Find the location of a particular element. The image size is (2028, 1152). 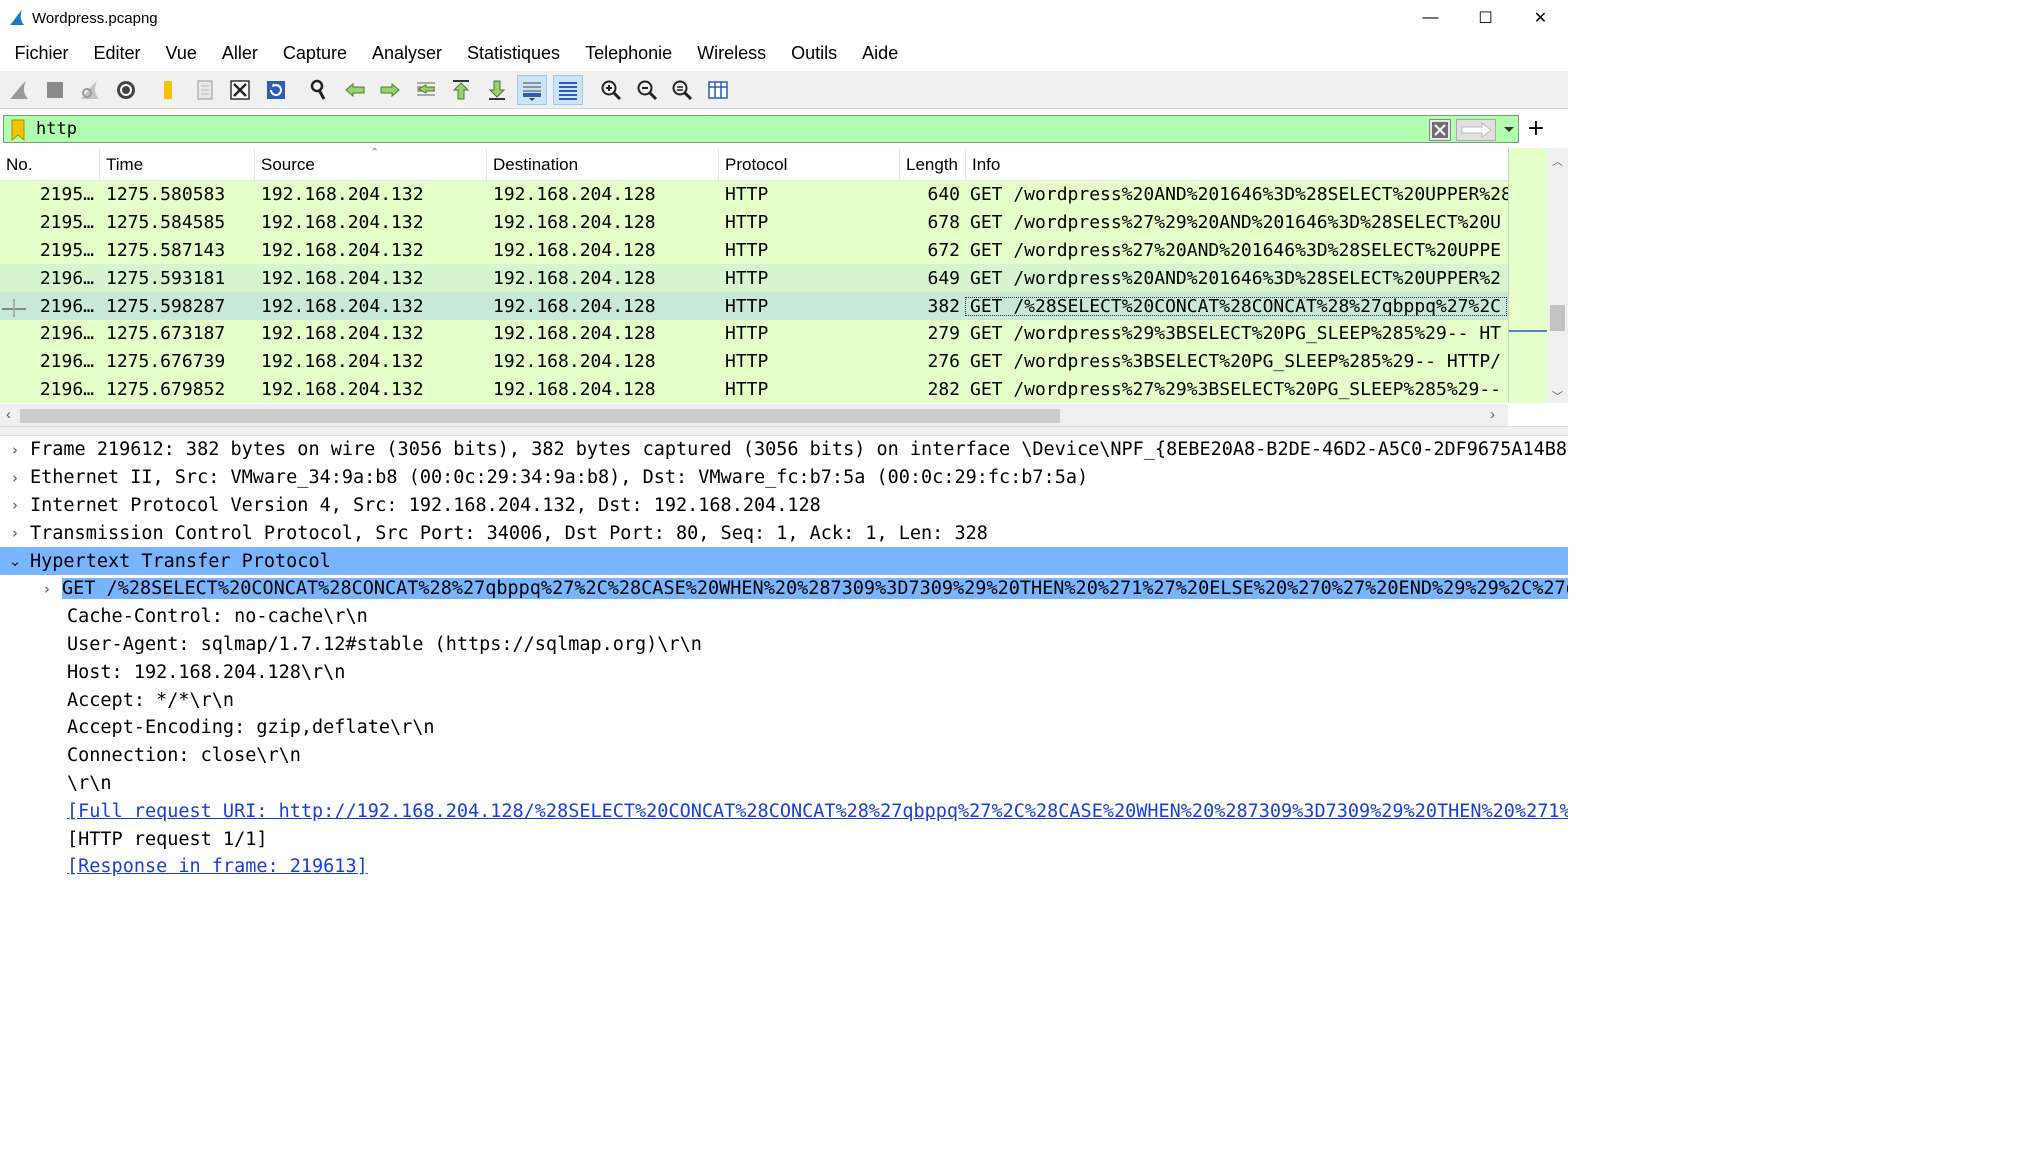

stop-capture-button is located at coordinates (55, 90).